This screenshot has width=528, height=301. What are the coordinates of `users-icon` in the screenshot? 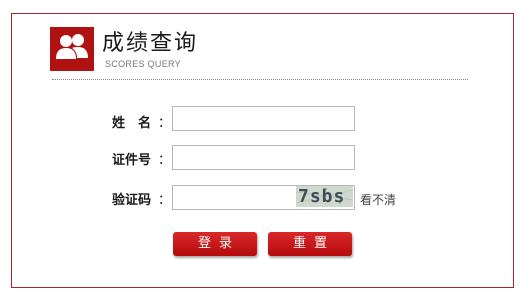 It's located at (72, 49).